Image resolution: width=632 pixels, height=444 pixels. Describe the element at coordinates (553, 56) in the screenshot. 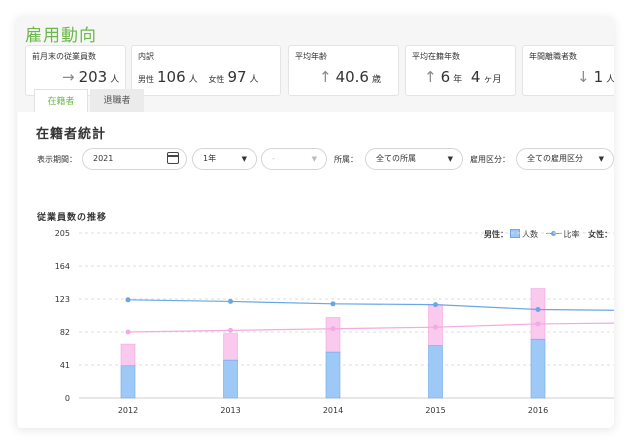

I see `kpi-turnover-label: 年間離職者数` at that location.